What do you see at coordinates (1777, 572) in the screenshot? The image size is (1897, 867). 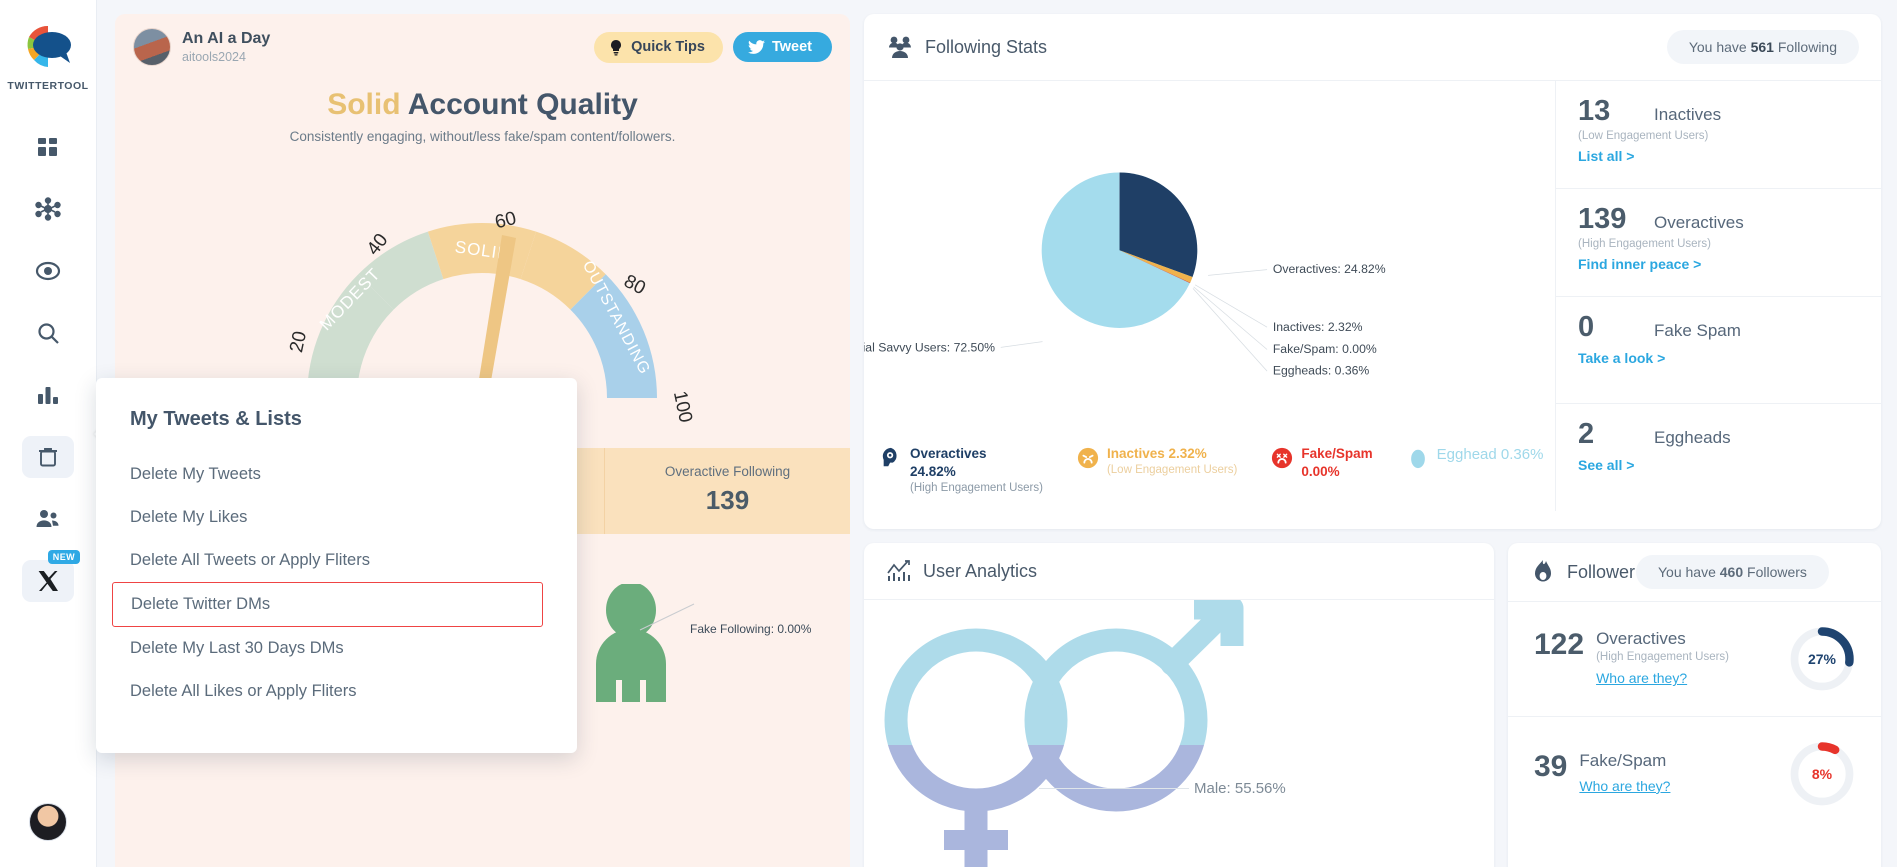 I see `pill-suffix: Followers` at bounding box center [1777, 572].